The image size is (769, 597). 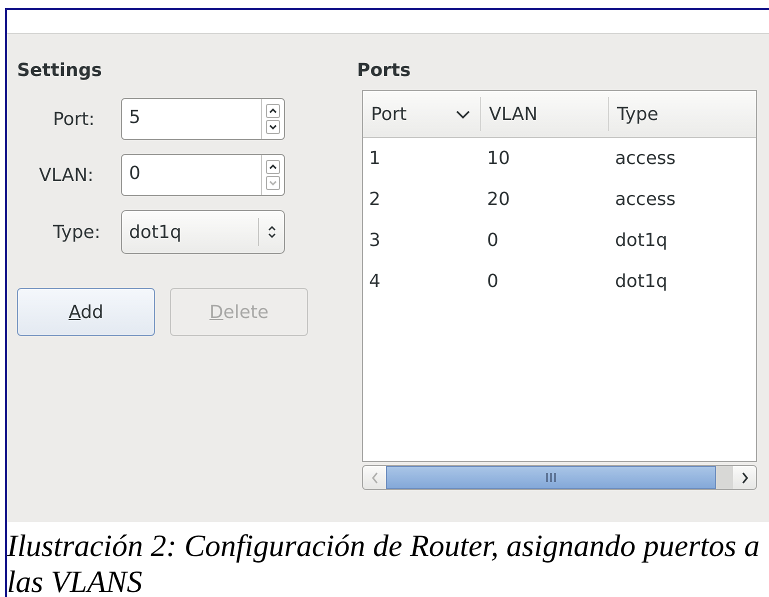 I want to click on spin-field: 5, so click(x=203, y=119).